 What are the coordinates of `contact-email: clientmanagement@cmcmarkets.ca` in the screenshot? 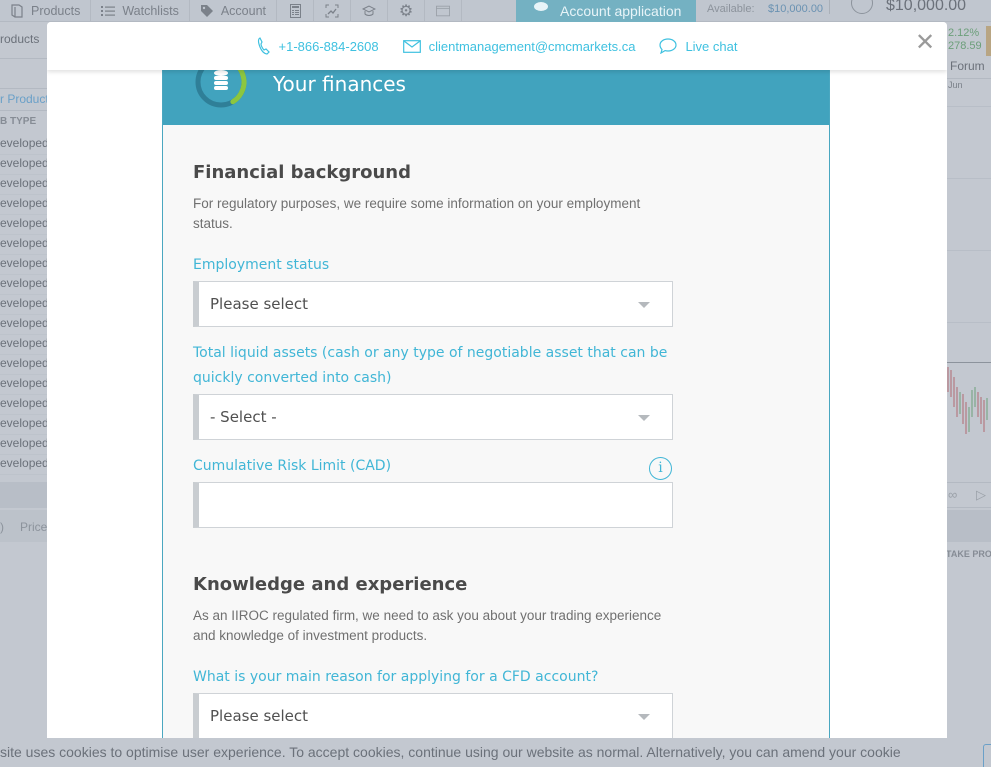 It's located at (519, 46).